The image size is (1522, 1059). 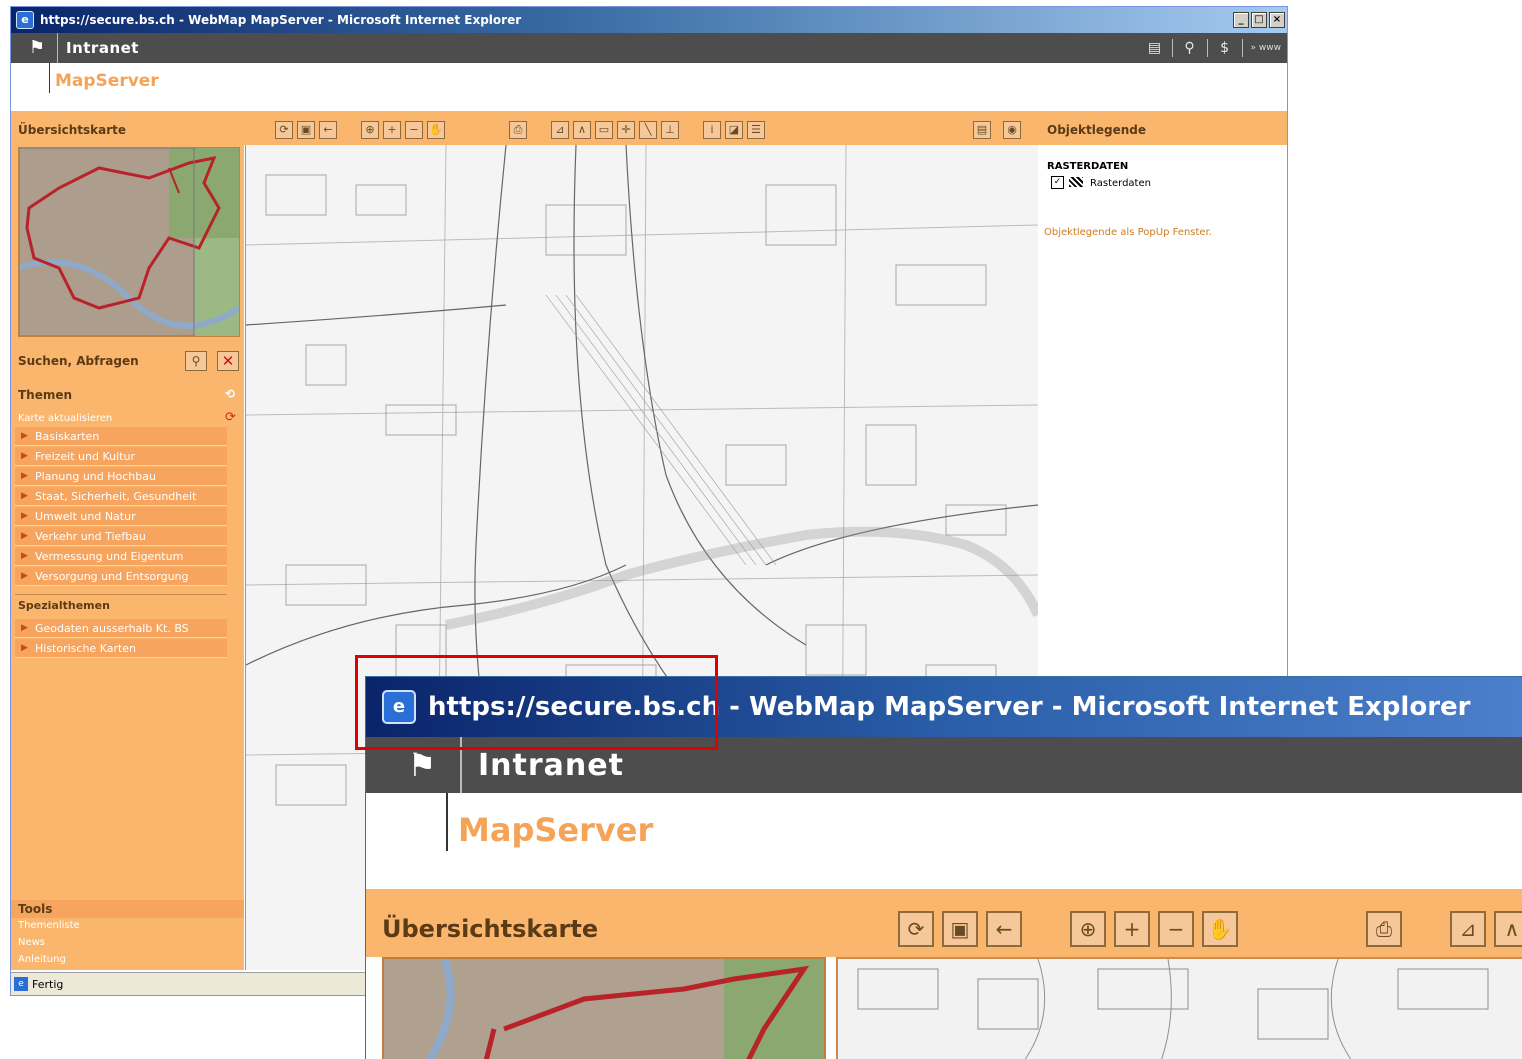 What do you see at coordinates (1266, 48) in the screenshot?
I see `www-link: » www` at bounding box center [1266, 48].